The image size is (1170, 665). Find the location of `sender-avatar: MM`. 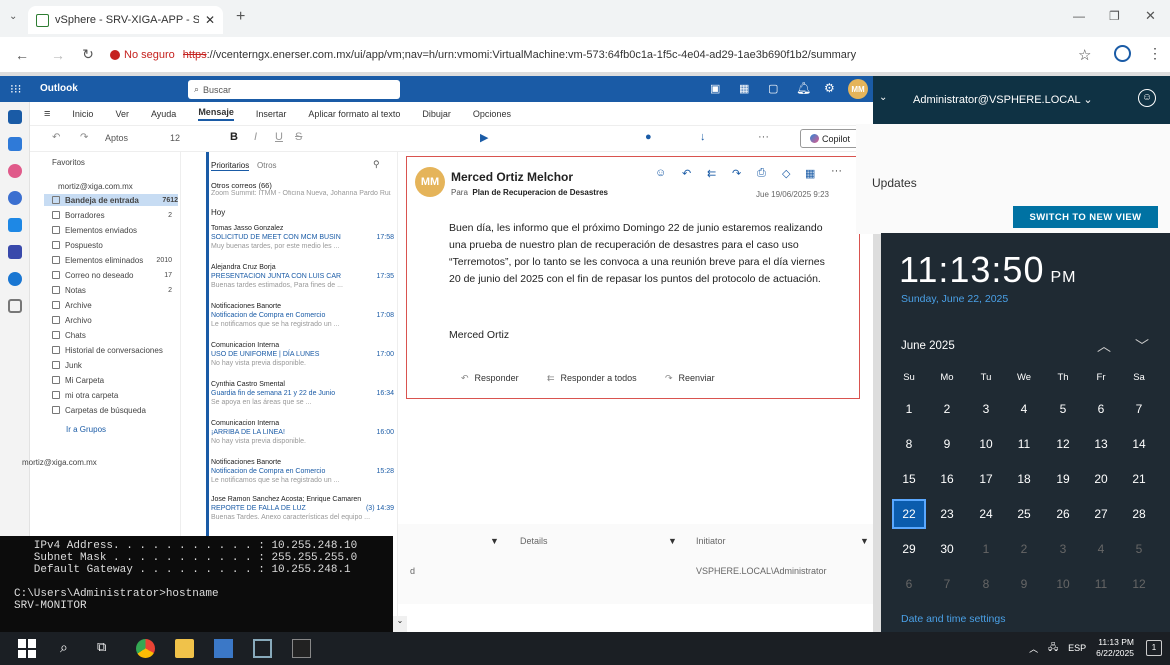

sender-avatar: MM is located at coordinates (430, 182).